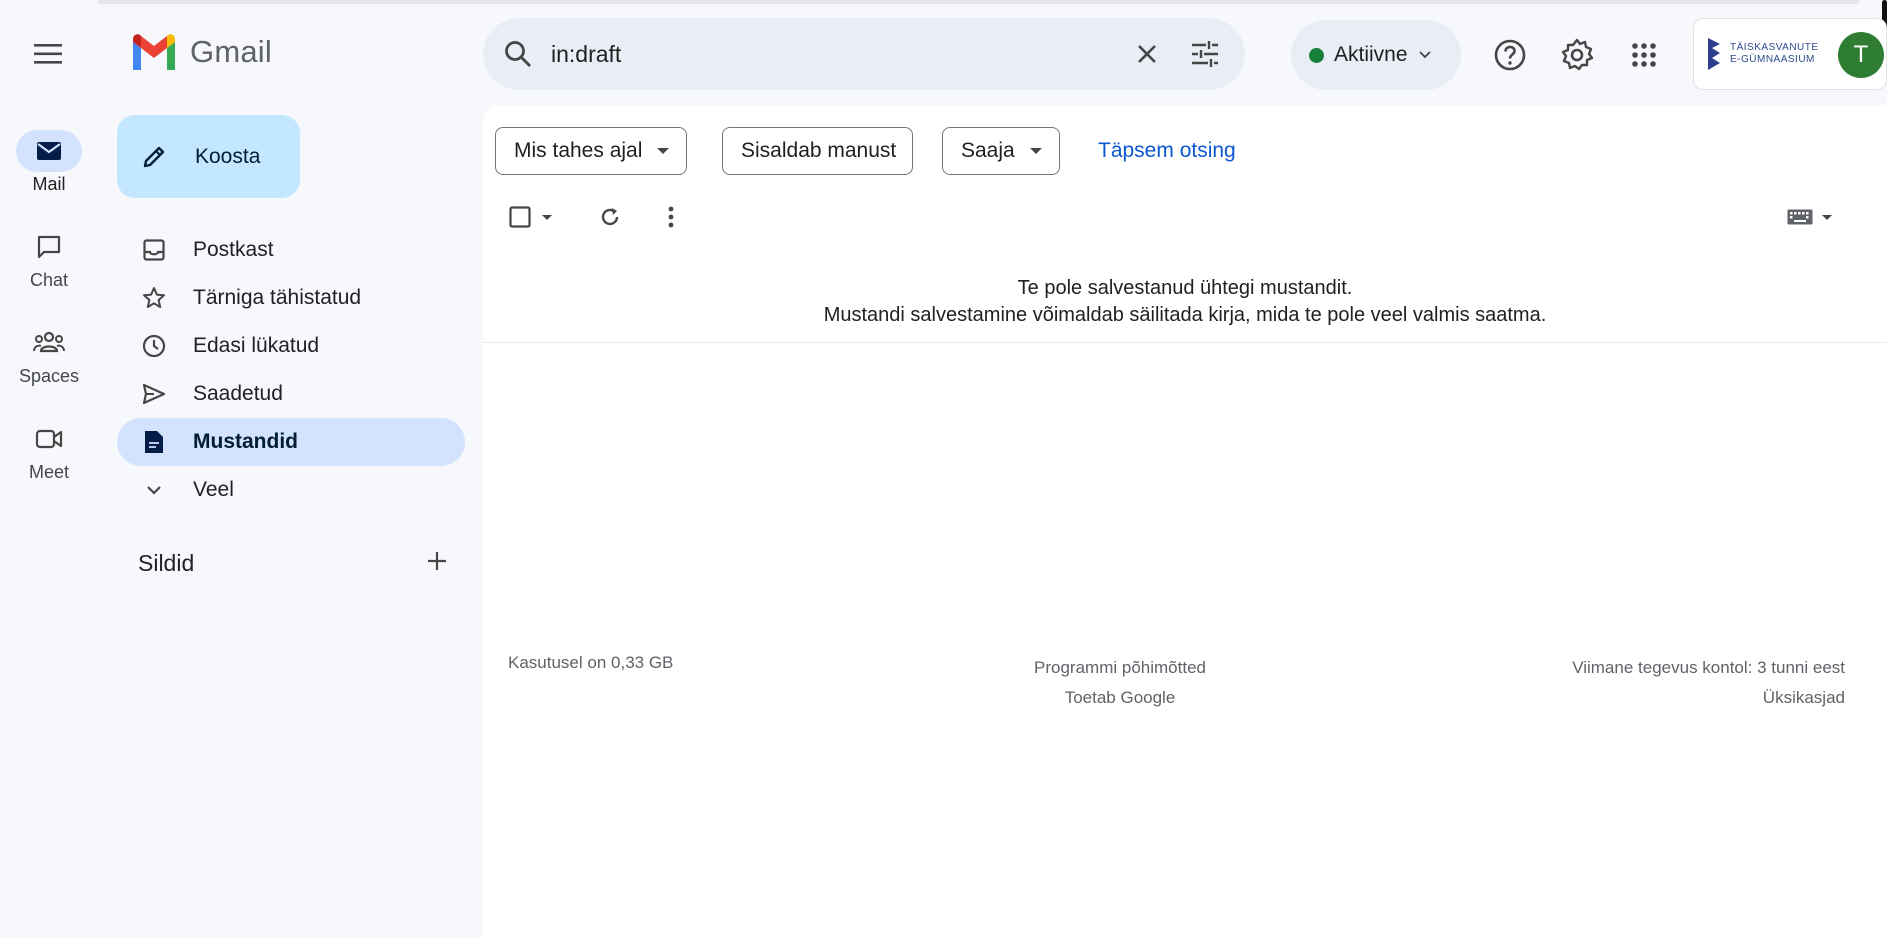  What do you see at coordinates (520, 217) in the screenshot?
I see `checkbox-icon` at bounding box center [520, 217].